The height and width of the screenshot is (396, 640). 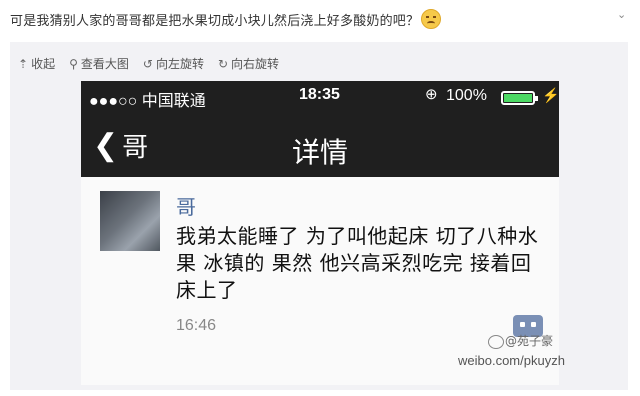 What do you see at coordinates (223, 63) in the screenshot?
I see `rotate-right-icon: ↻` at bounding box center [223, 63].